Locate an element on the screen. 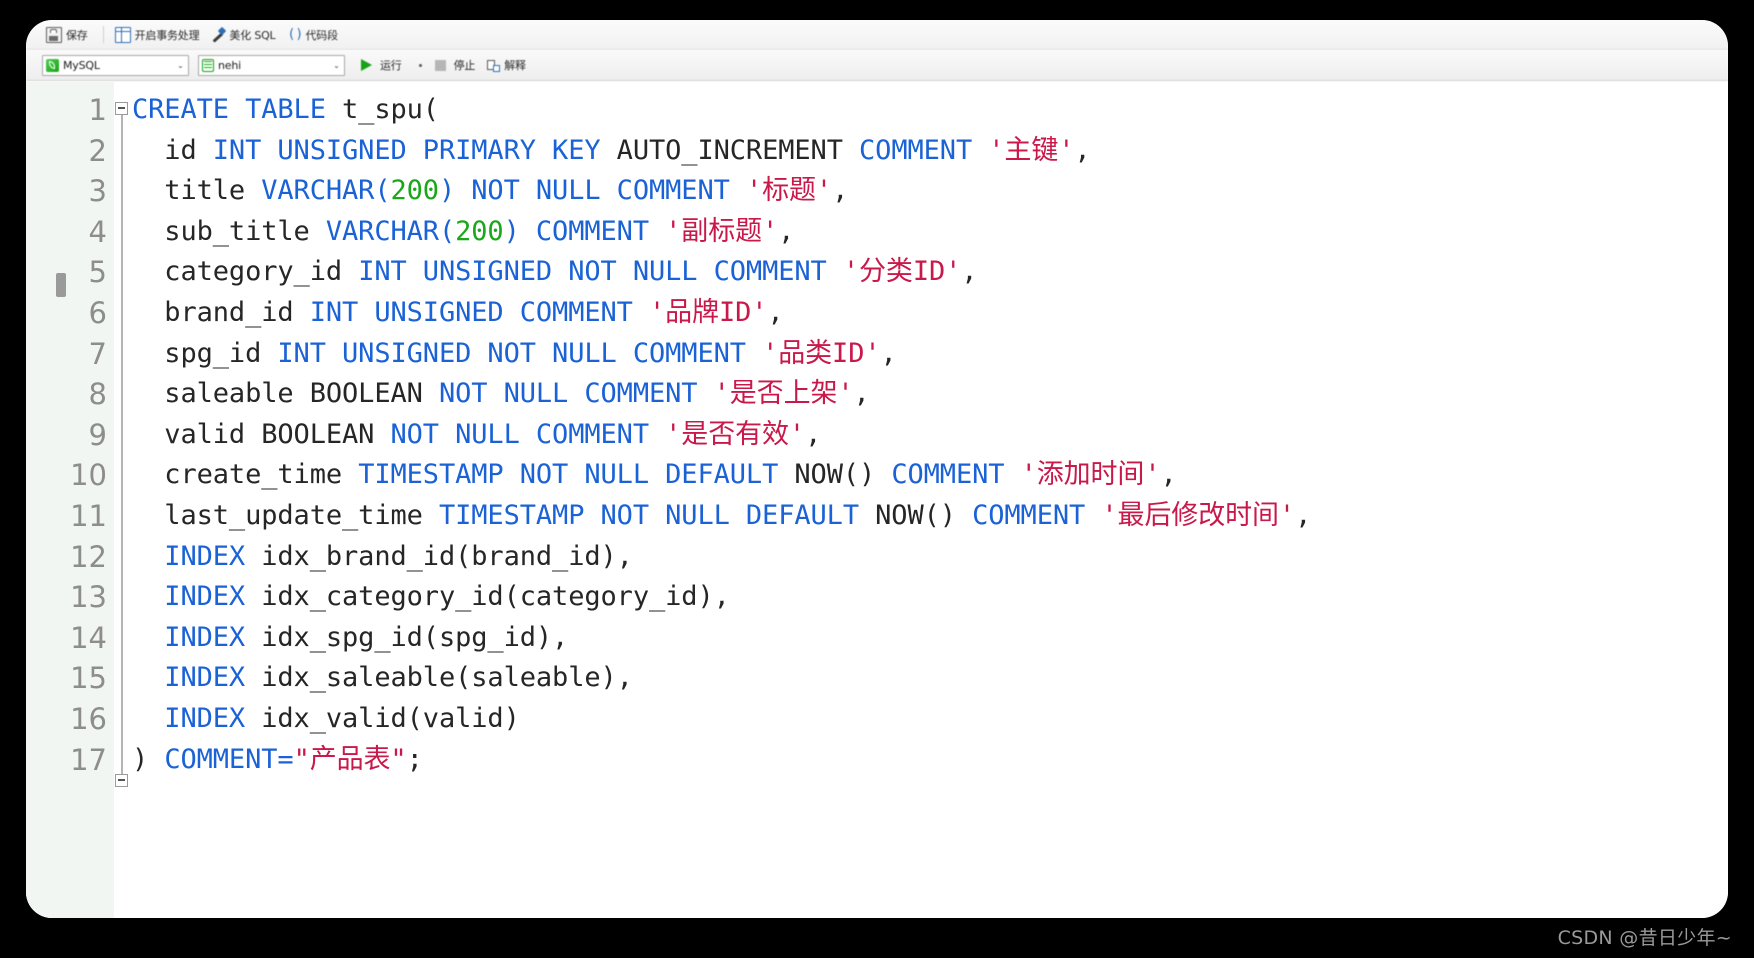 This screenshot has height=958, width=1754. code-token: create_time is located at coordinates (245, 475).